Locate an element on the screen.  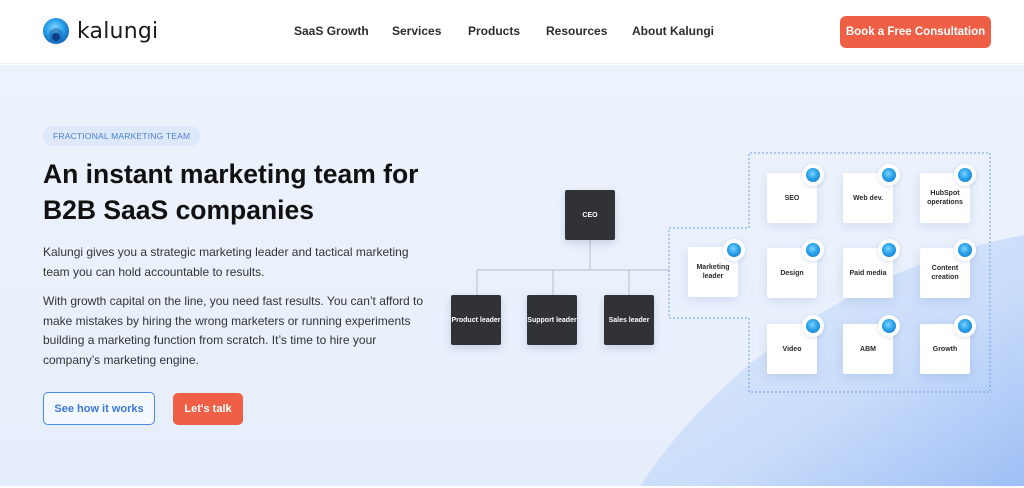
org-box-sales-leader: Sales leader is located at coordinates (629, 320).